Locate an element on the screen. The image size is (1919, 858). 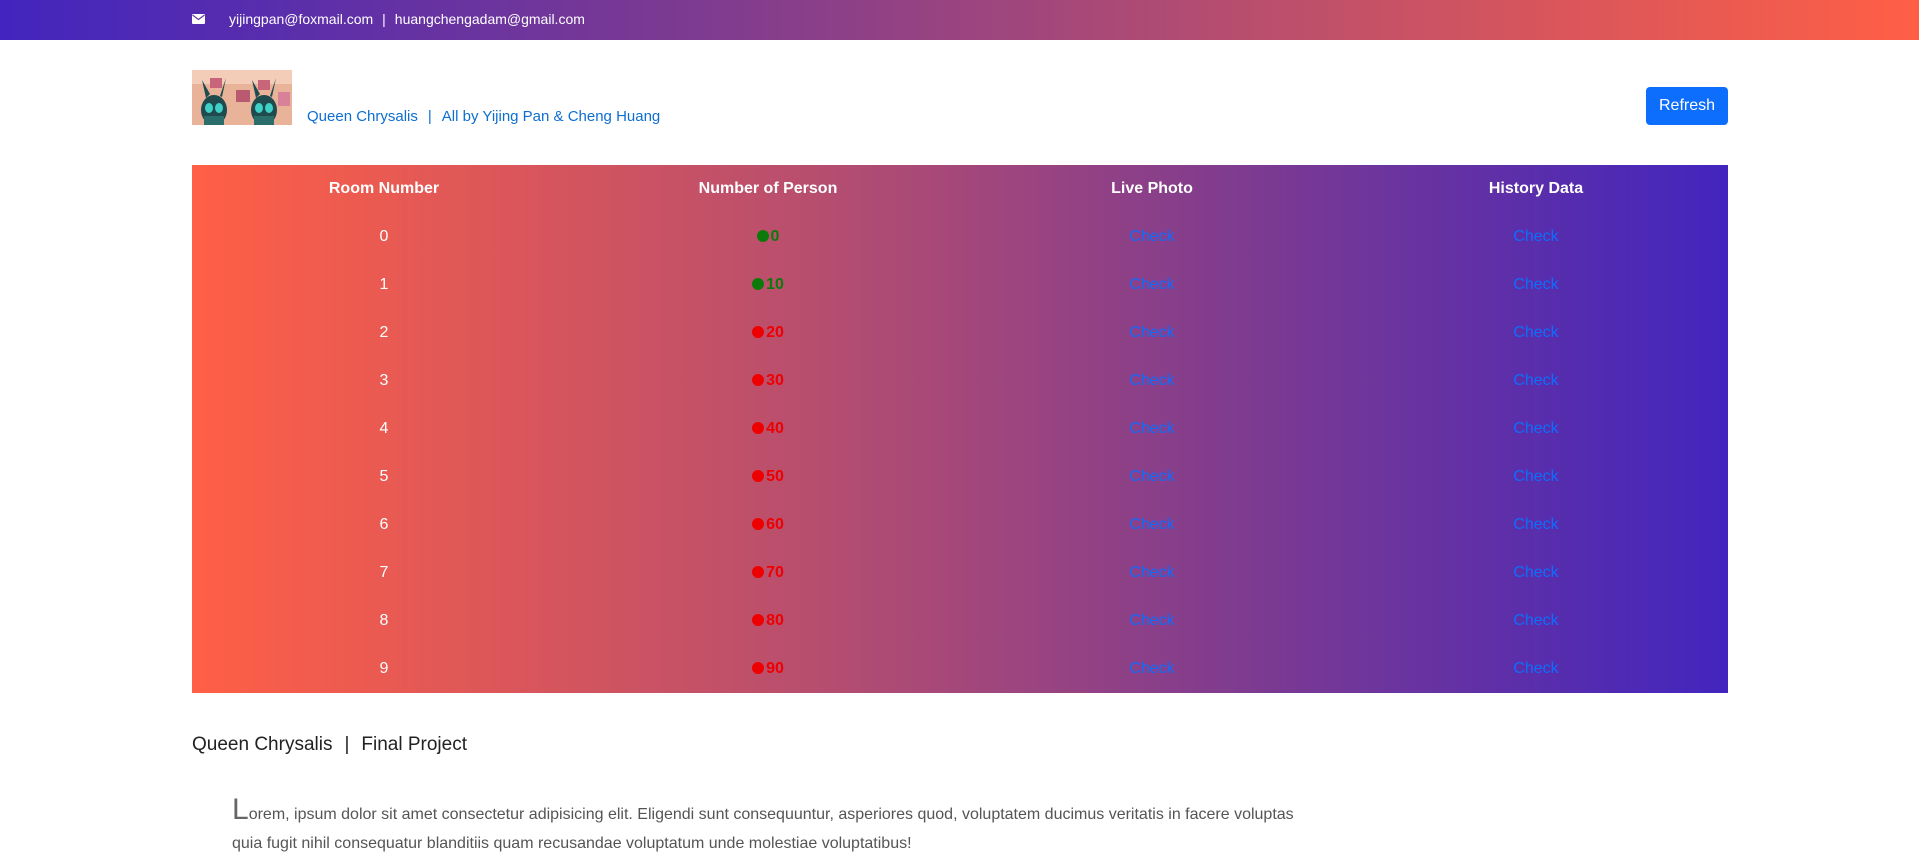
person-count-value: 70 is located at coordinates (775, 572).